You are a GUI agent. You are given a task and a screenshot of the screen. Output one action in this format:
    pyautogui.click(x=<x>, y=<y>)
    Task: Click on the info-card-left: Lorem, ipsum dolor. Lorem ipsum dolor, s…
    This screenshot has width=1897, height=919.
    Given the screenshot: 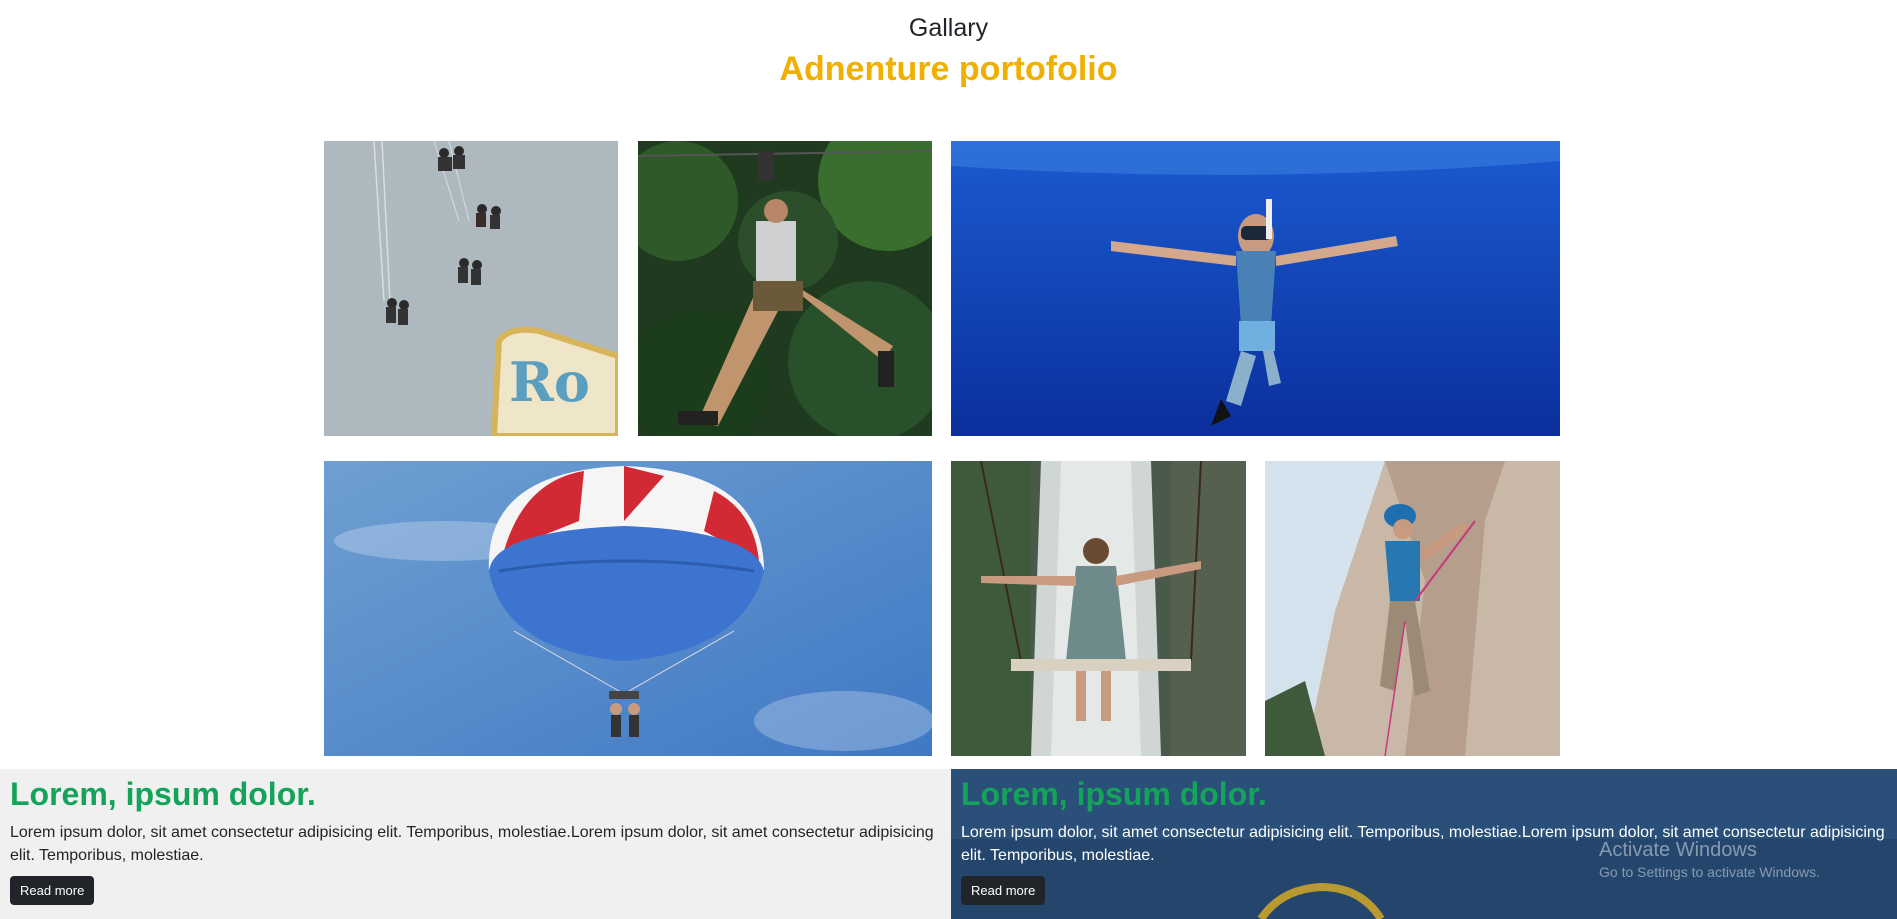 What is the action you would take?
    pyautogui.click(x=475, y=844)
    